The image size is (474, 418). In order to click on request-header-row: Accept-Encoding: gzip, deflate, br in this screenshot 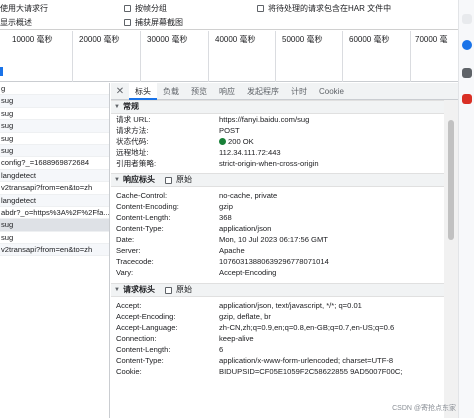, I will do `click(193, 316)`.